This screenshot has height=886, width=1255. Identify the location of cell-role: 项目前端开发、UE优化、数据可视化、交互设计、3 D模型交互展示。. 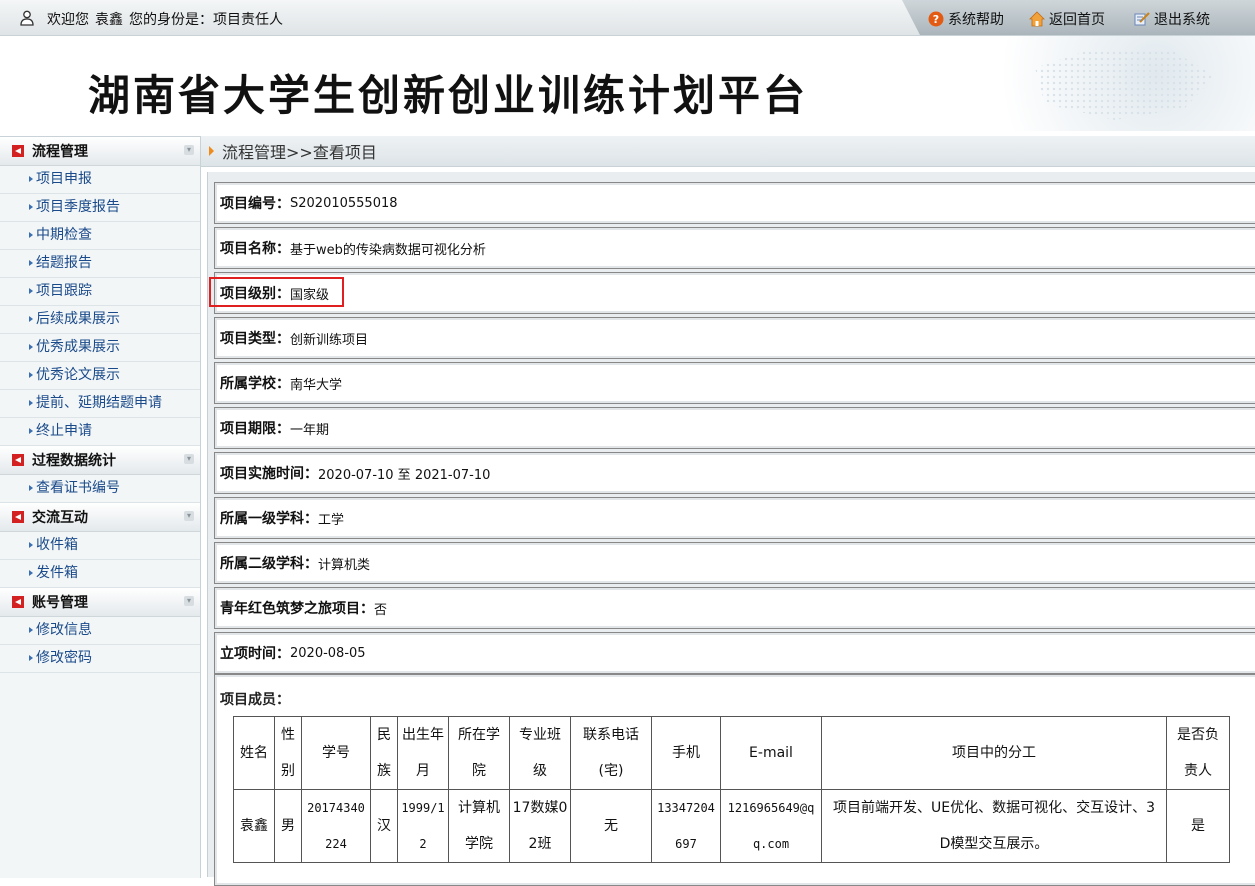
(994, 826).